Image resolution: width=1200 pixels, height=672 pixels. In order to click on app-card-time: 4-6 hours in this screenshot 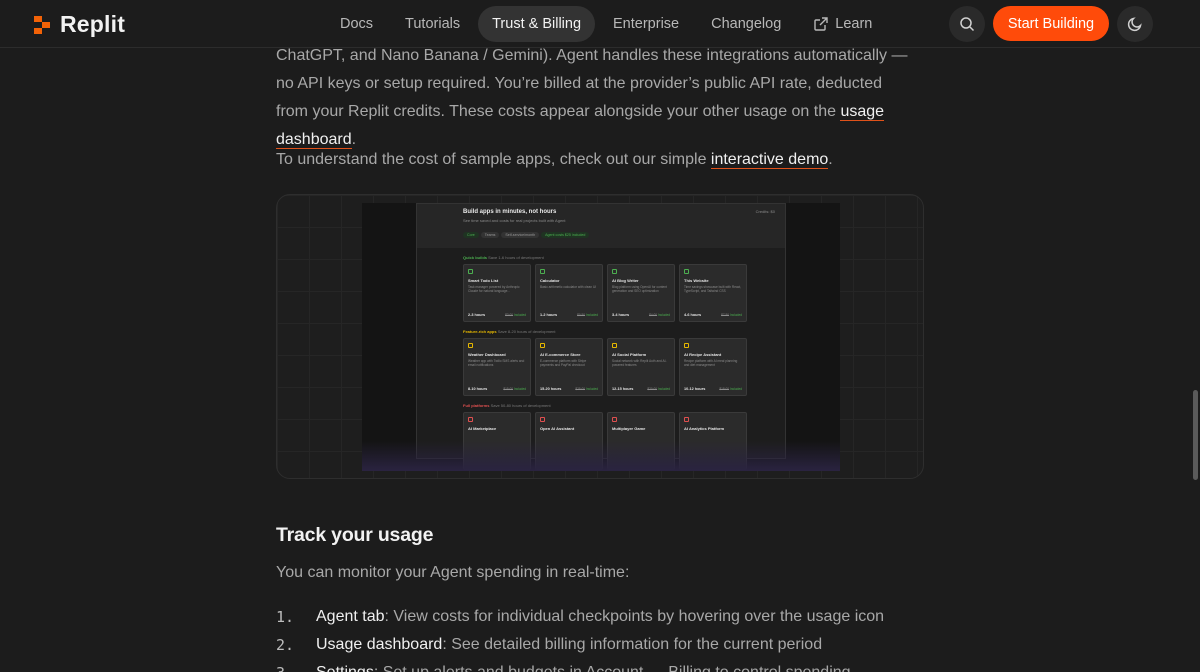, I will do `click(693, 315)`.